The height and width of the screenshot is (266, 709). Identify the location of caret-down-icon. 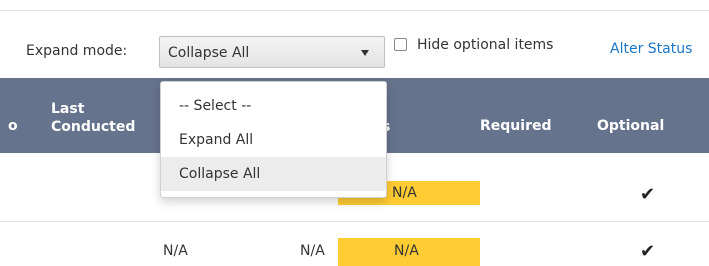
(365, 53).